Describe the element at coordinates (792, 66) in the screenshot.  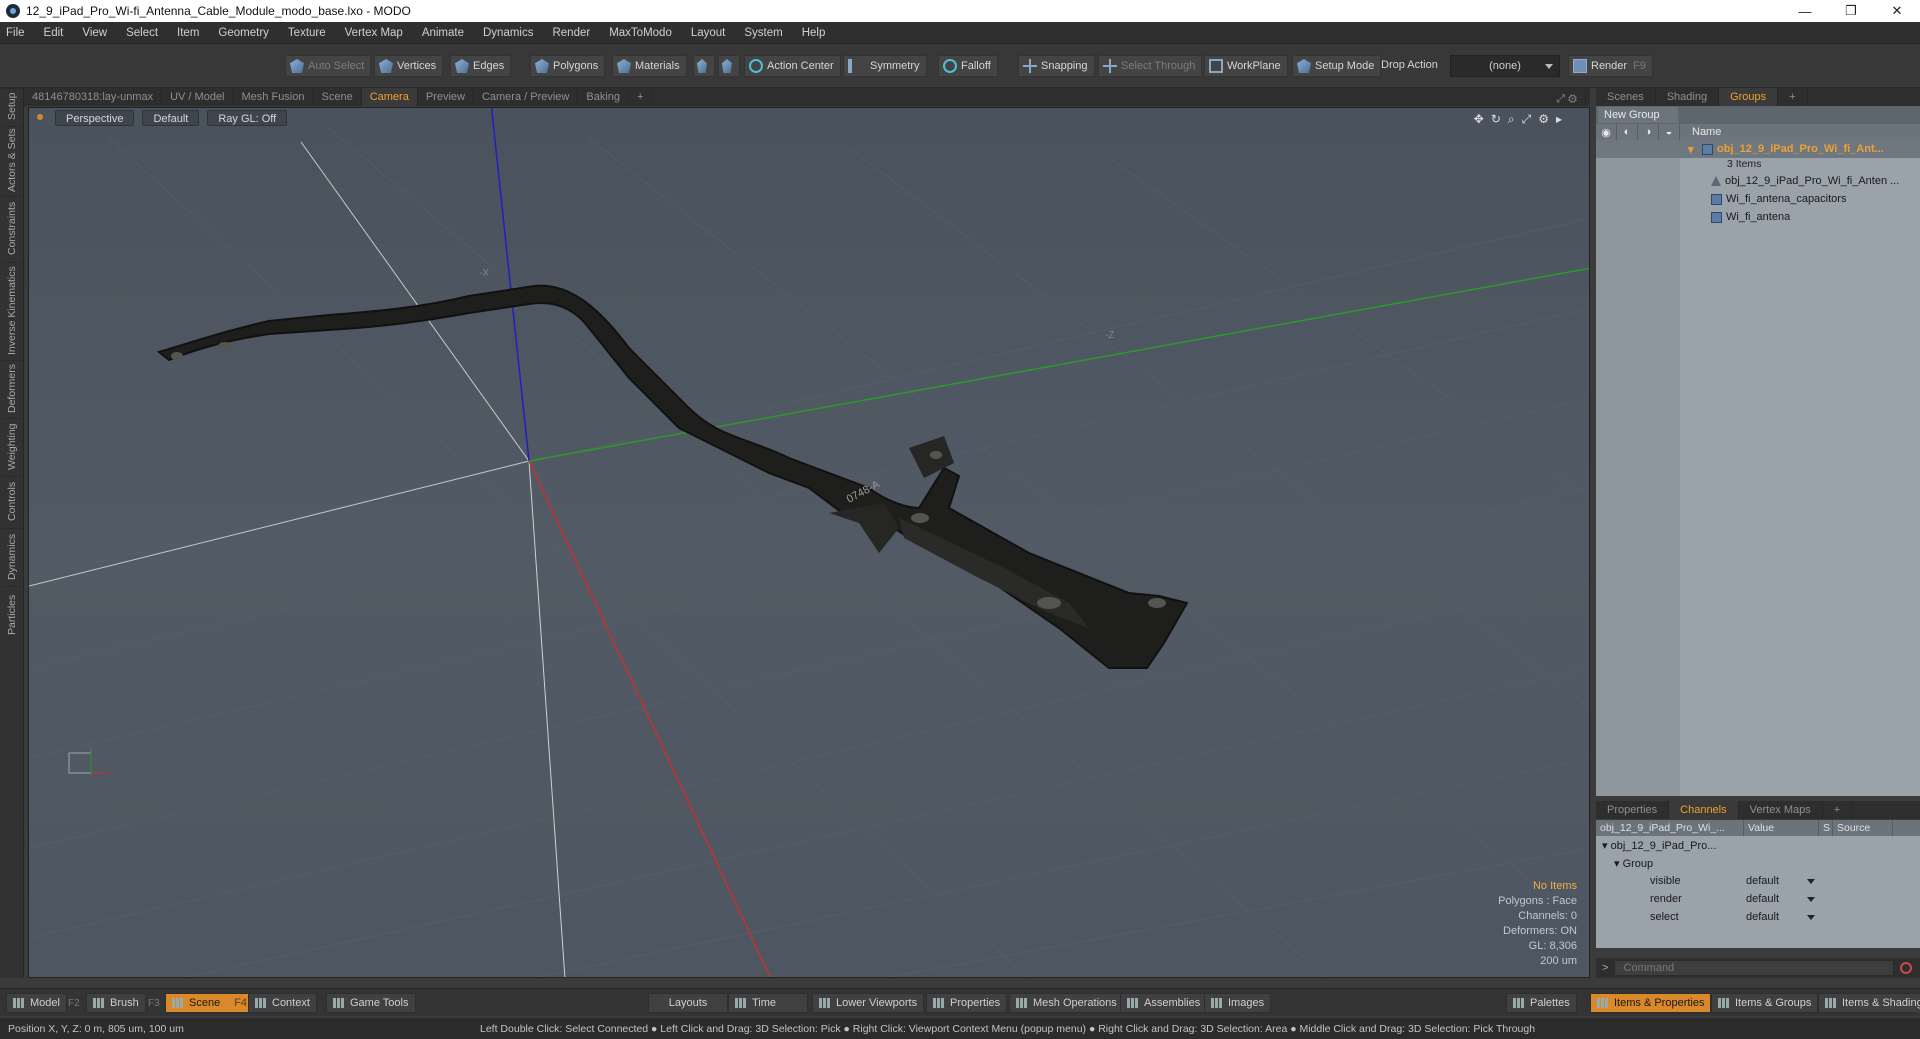
I see `action-center-button: Action Center` at that location.